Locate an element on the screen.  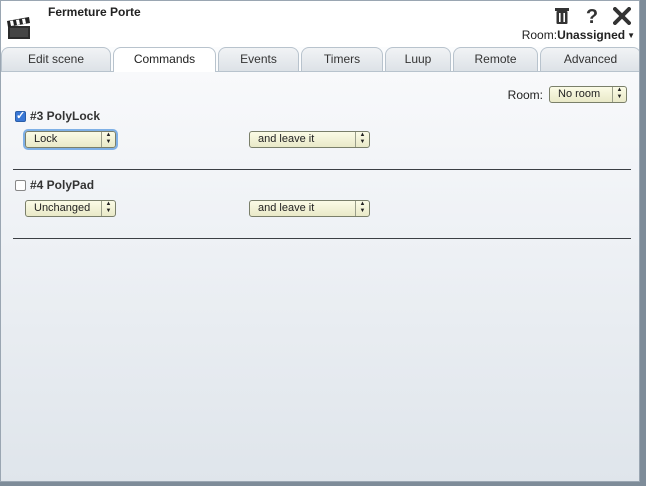
header-icon-group: ? is located at coordinates (592, 16).